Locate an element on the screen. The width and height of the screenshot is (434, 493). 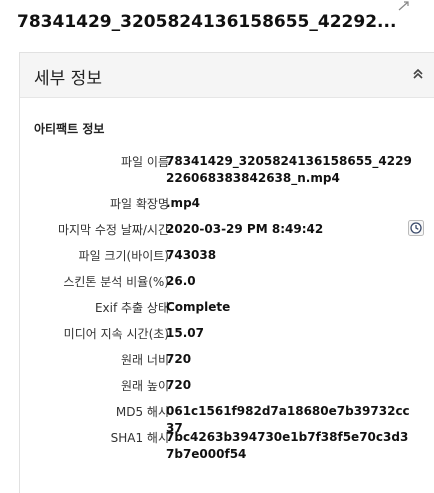
row-label: Exif 추출 상태 is located at coordinates (131, 308).